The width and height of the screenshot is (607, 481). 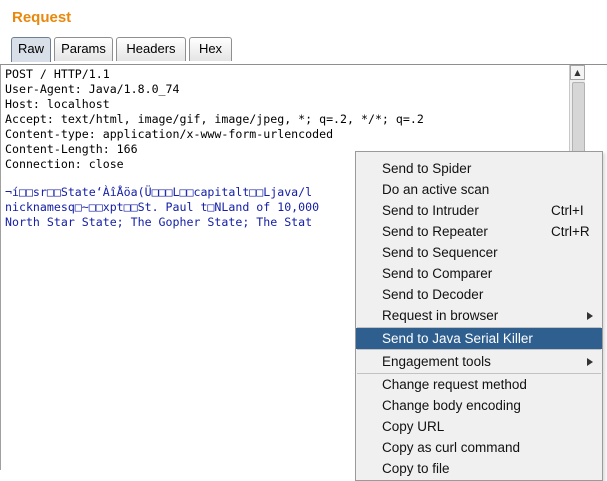 What do you see at coordinates (151, 49) in the screenshot?
I see `tab-headers: Headers` at bounding box center [151, 49].